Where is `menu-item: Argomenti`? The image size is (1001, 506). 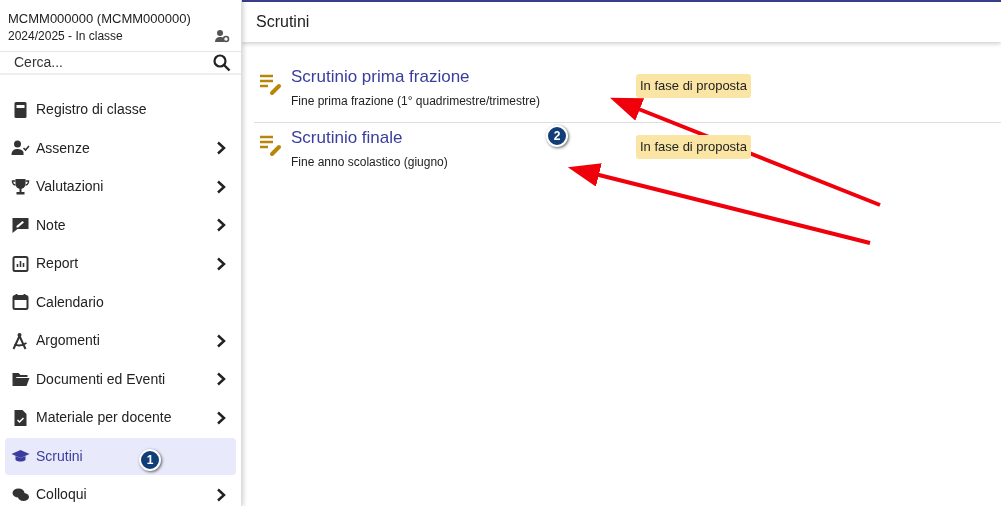 menu-item: Argomenti is located at coordinates (120, 340).